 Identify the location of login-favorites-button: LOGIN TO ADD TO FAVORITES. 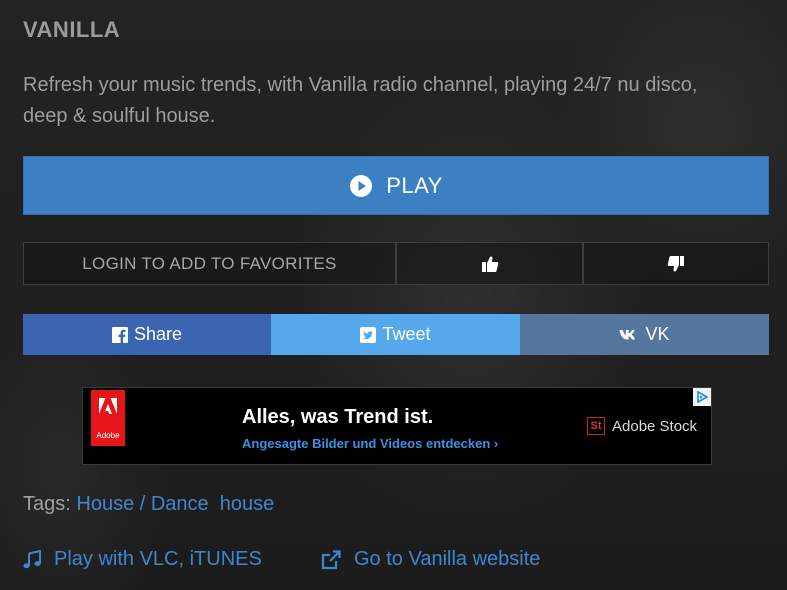
(209, 263).